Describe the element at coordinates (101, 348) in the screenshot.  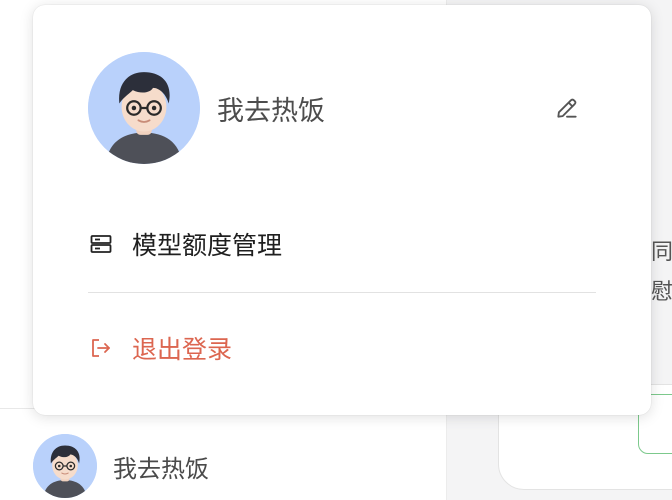
I see `logout-icon` at that location.